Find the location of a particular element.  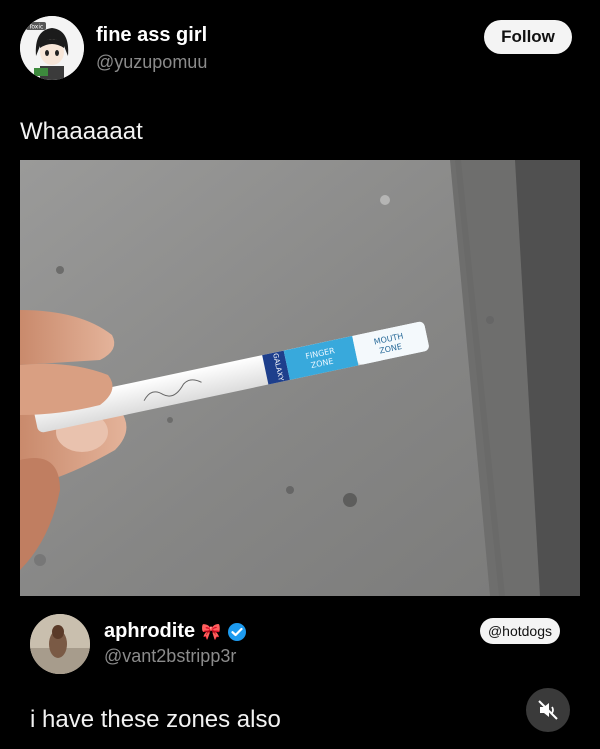

follow-button: Follow is located at coordinates (528, 37).